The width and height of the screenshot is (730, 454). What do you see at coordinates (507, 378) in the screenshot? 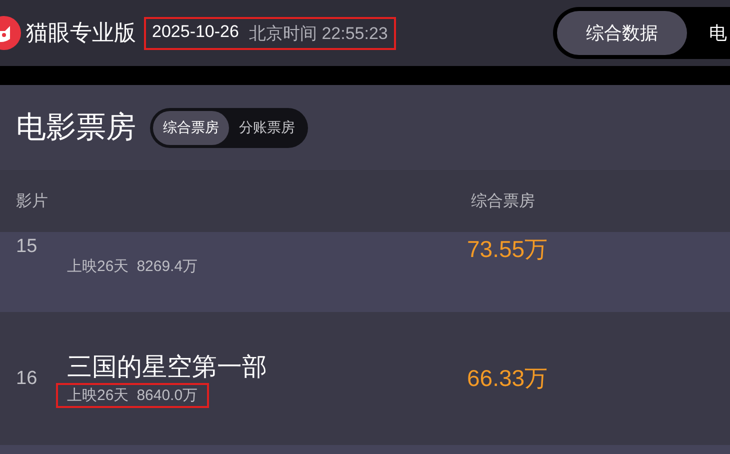
I see `box-office-value: 66.33万` at bounding box center [507, 378].